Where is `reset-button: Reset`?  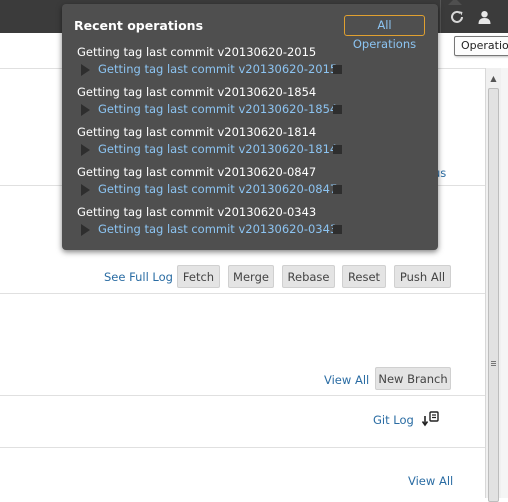 reset-button: Reset is located at coordinates (364, 276).